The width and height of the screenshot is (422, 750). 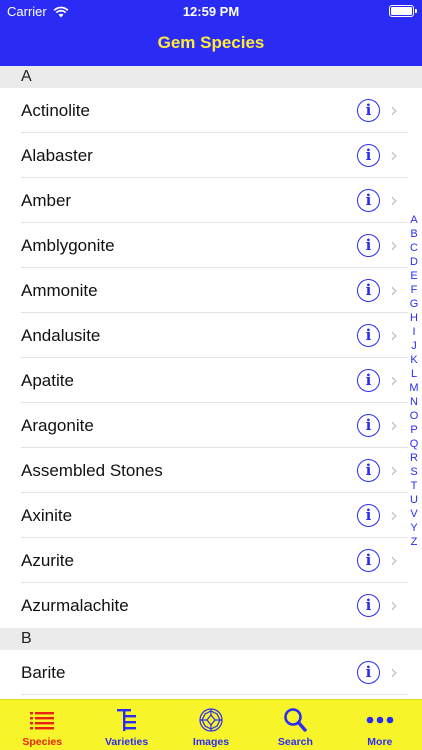 I want to click on page-title: Gem Species, so click(x=211, y=42).